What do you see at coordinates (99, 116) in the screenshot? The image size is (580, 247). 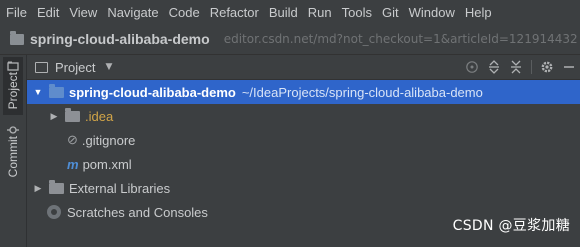 I see `idea-folder-name: .idea` at bounding box center [99, 116].